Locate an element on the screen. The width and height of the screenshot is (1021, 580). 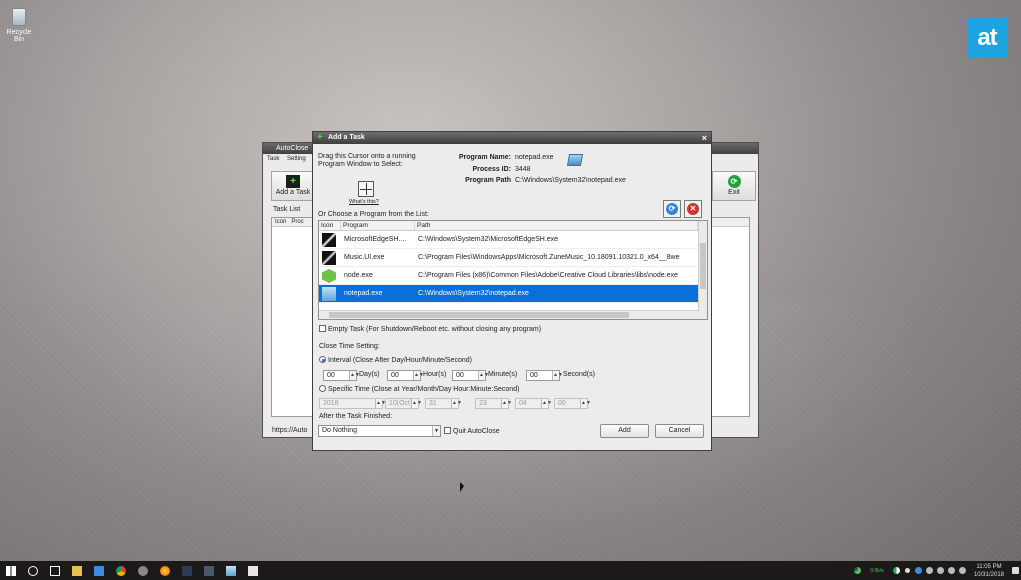
col-program: Program is located at coordinates (378, 225).